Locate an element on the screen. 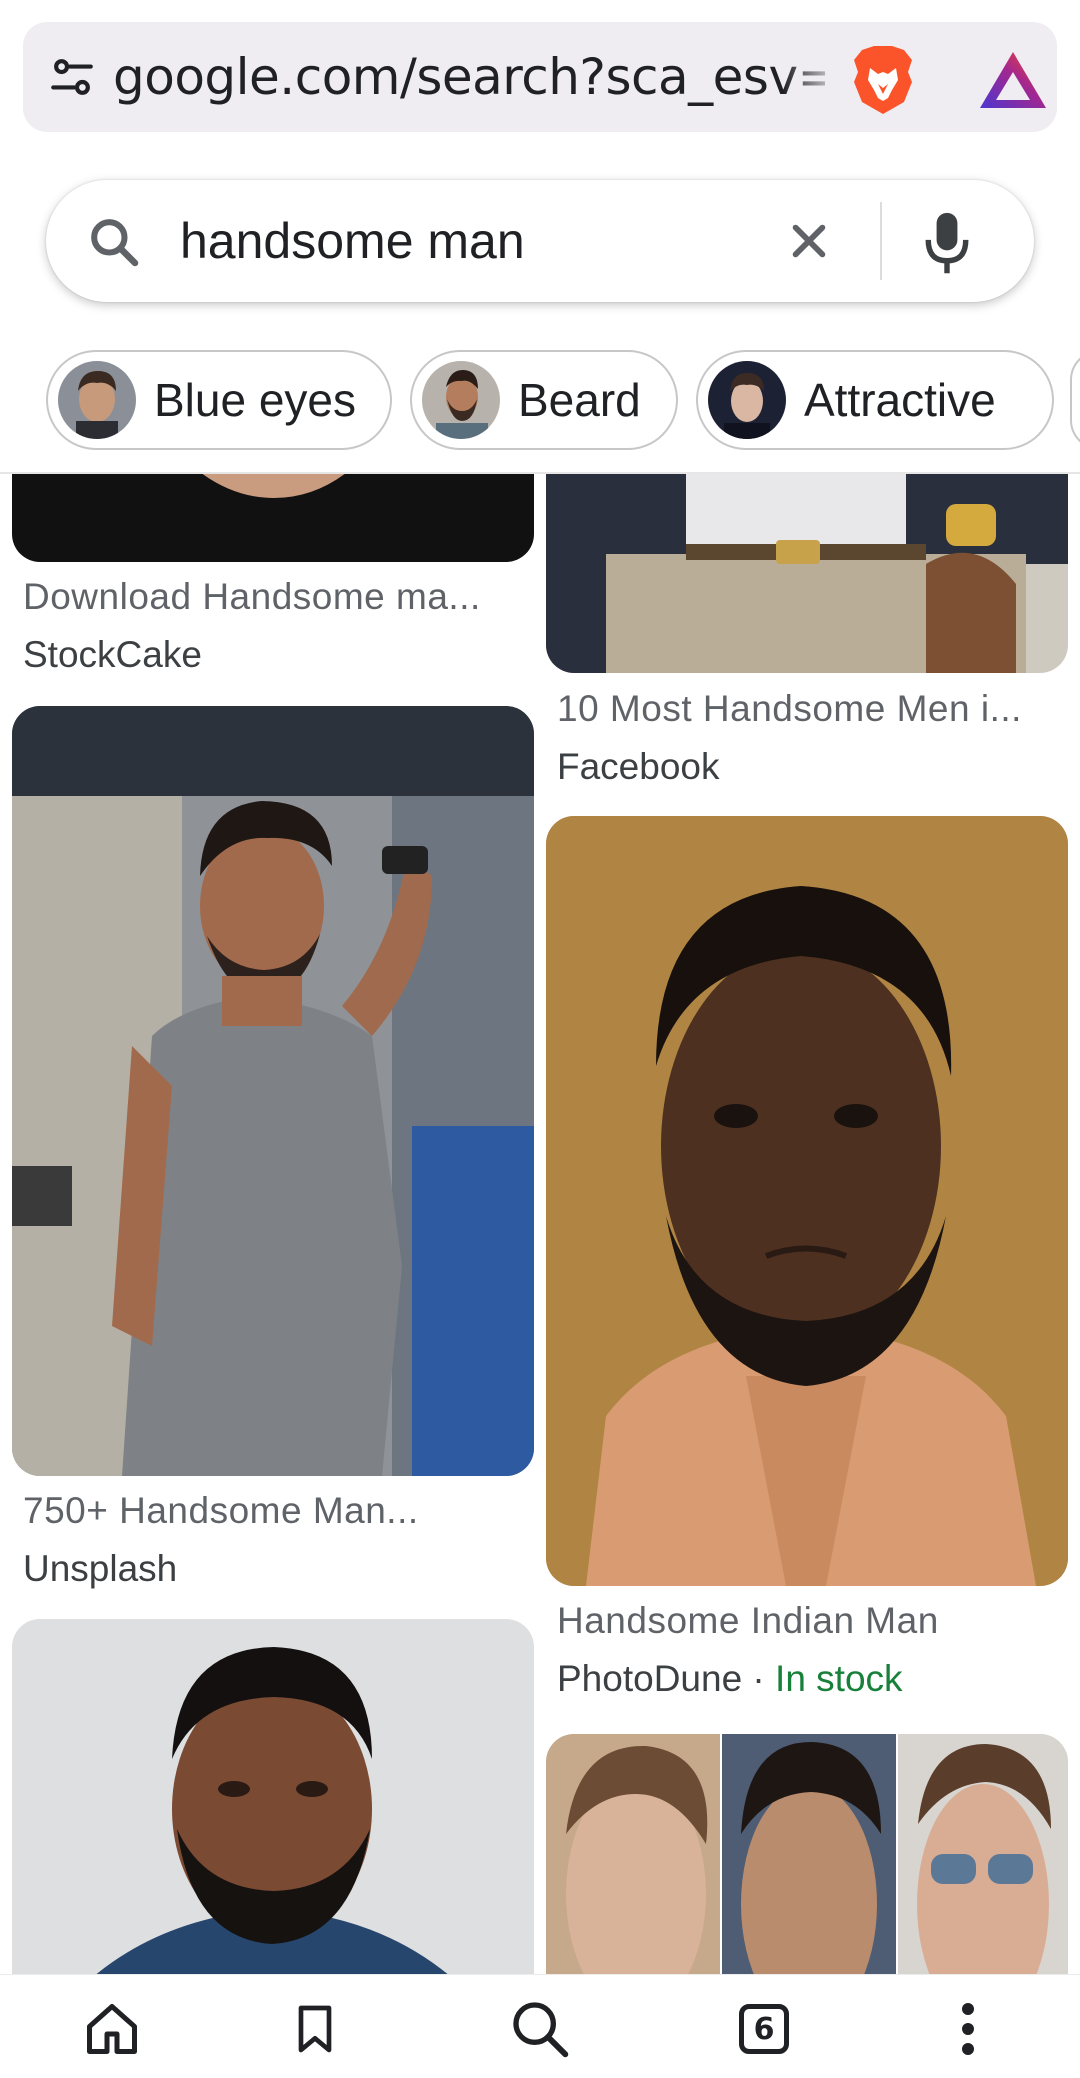 This screenshot has width=1080, height=2078. in-stock-badge: In stock is located at coordinates (839, 1678).